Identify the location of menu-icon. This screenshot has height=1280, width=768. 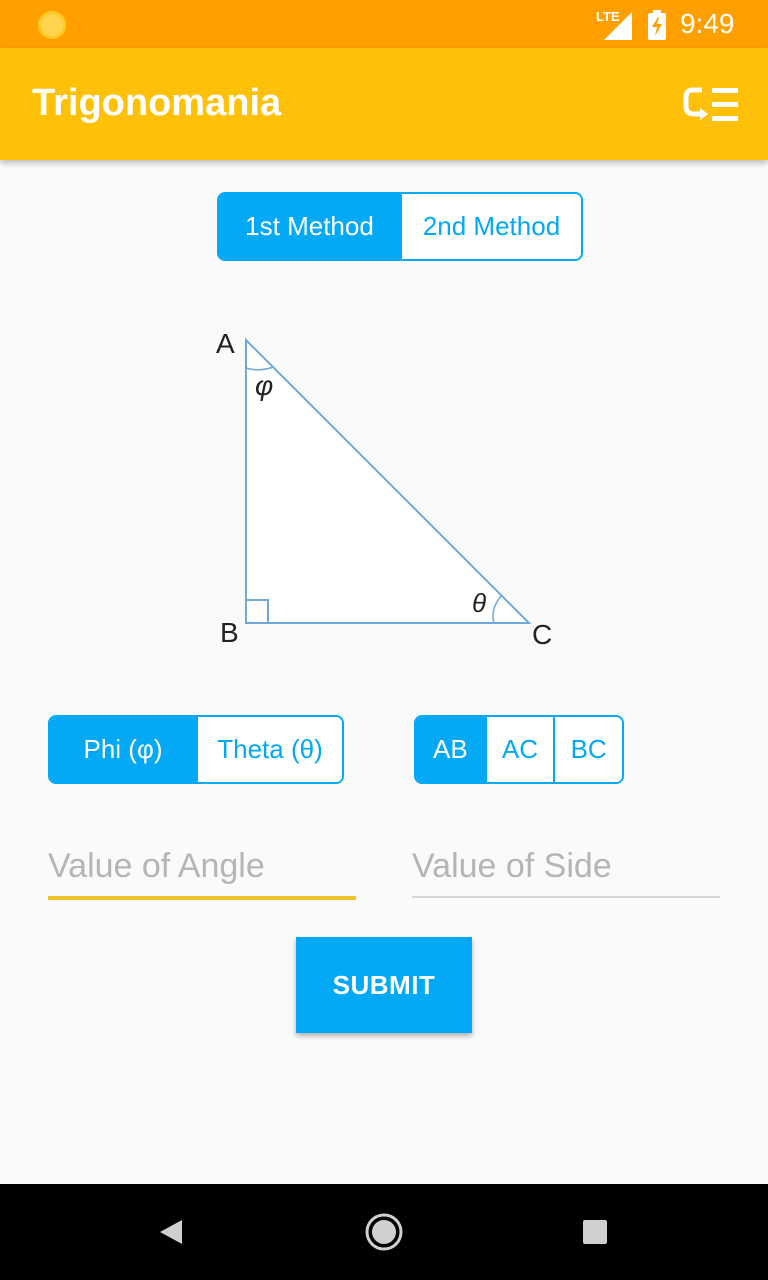
(710, 104).